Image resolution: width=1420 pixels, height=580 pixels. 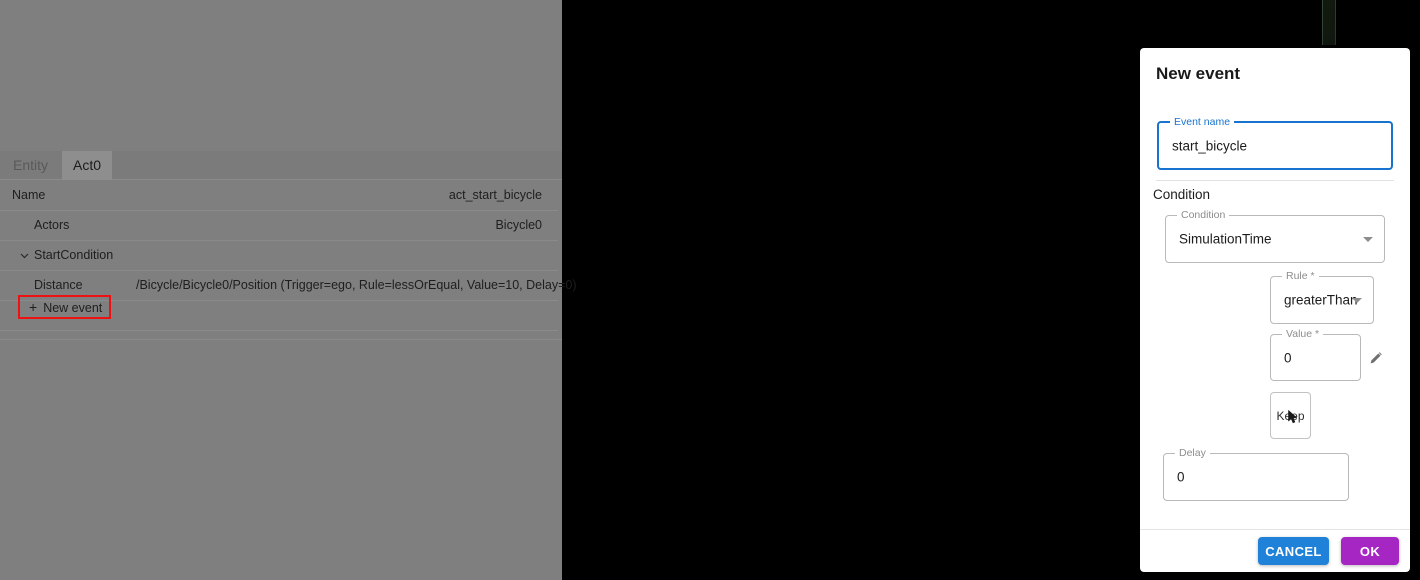 I want to click on cancel-button: CANCEL, so click(x=1293, y=551).